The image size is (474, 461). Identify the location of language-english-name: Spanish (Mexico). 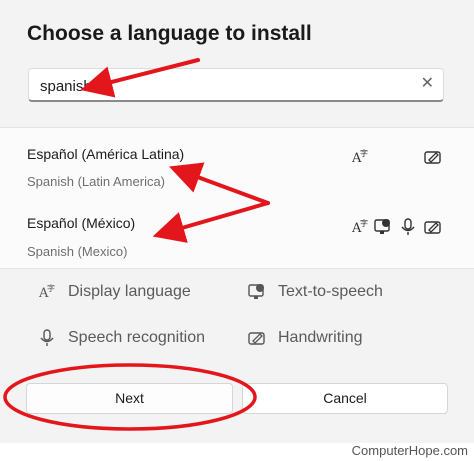
(77, 251).